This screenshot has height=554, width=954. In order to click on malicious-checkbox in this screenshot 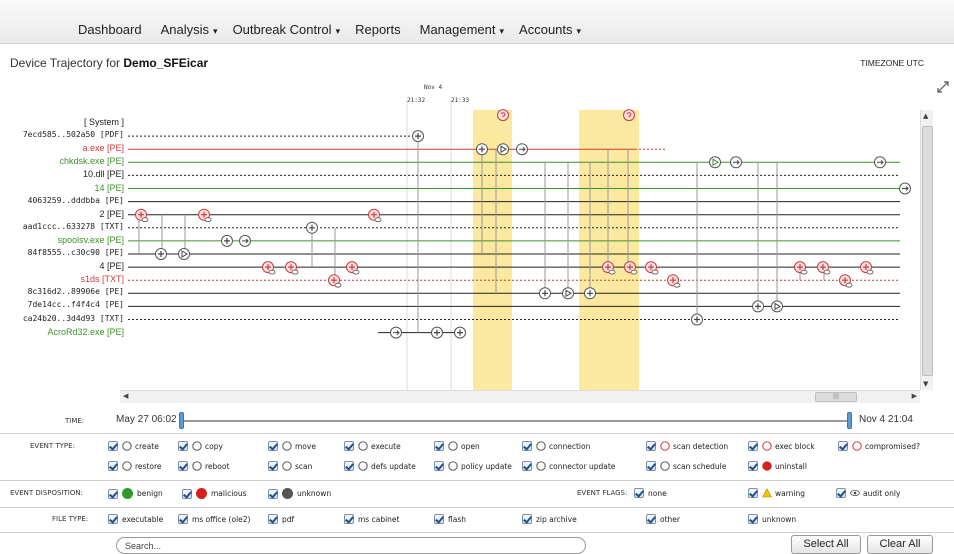, I will do `click(187, 493)`.